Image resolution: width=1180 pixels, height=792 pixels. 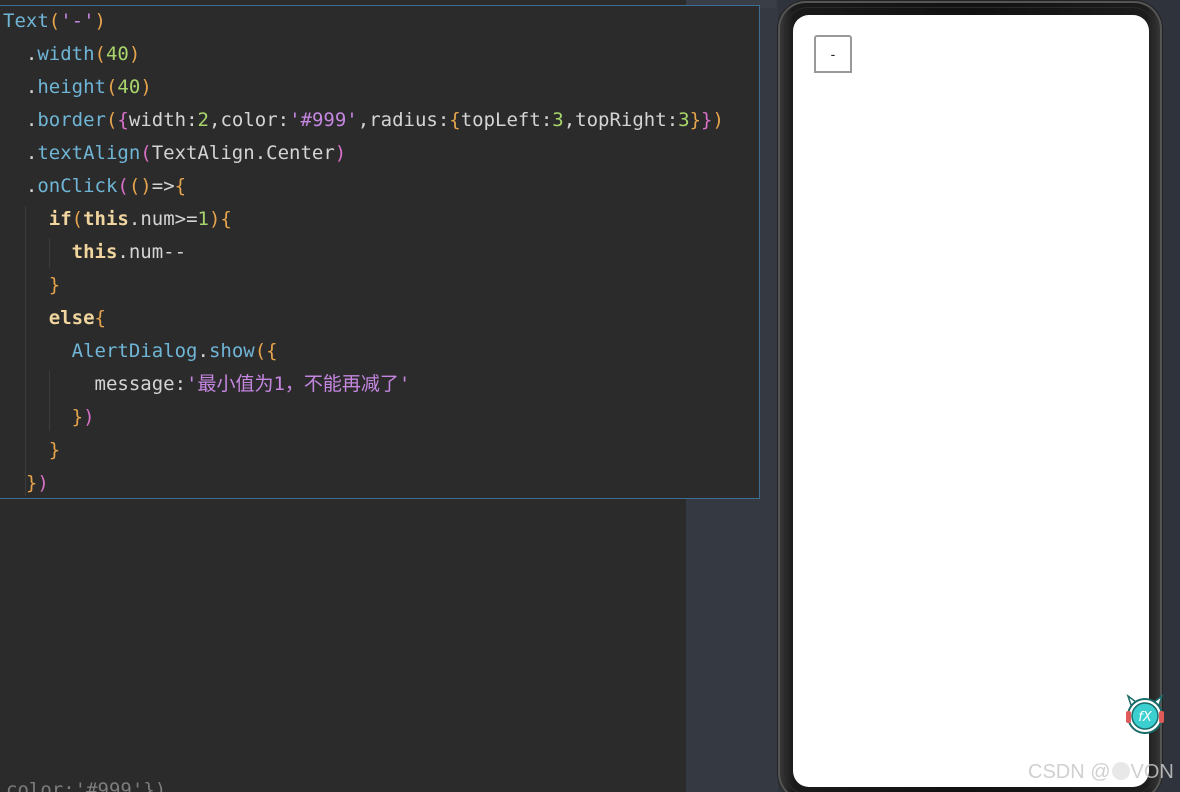 What do you see at coordinates (298, 384) in the screenshot?
I see `code-token: '最小值为1，不能再减了'` at bounding box center [298, 384].